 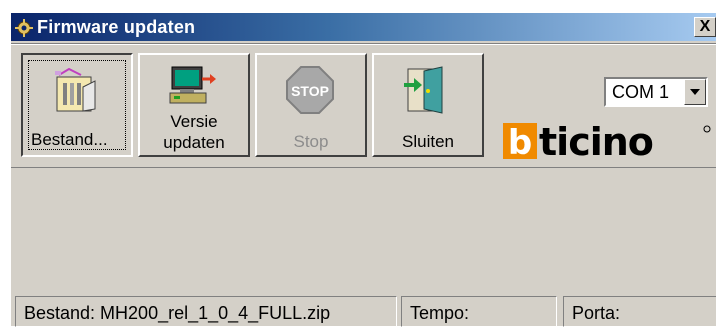 I want to click on com-port-select: COM 1, so click(x=656, y=92).